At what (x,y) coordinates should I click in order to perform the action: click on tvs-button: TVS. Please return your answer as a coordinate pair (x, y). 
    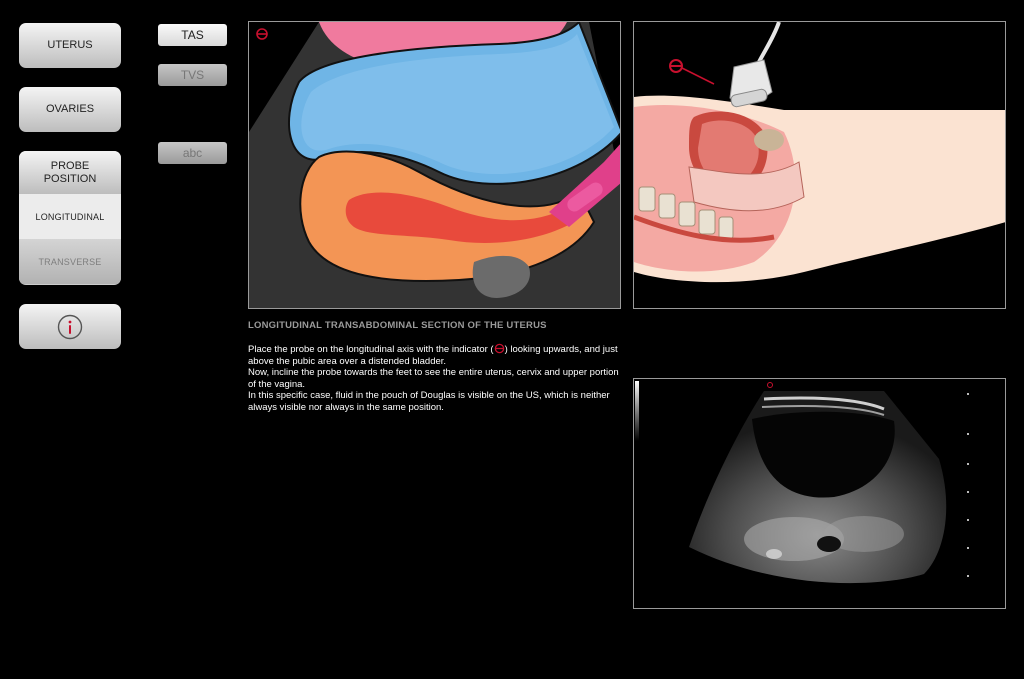
    Looking at the image, I should click on (192, 75).